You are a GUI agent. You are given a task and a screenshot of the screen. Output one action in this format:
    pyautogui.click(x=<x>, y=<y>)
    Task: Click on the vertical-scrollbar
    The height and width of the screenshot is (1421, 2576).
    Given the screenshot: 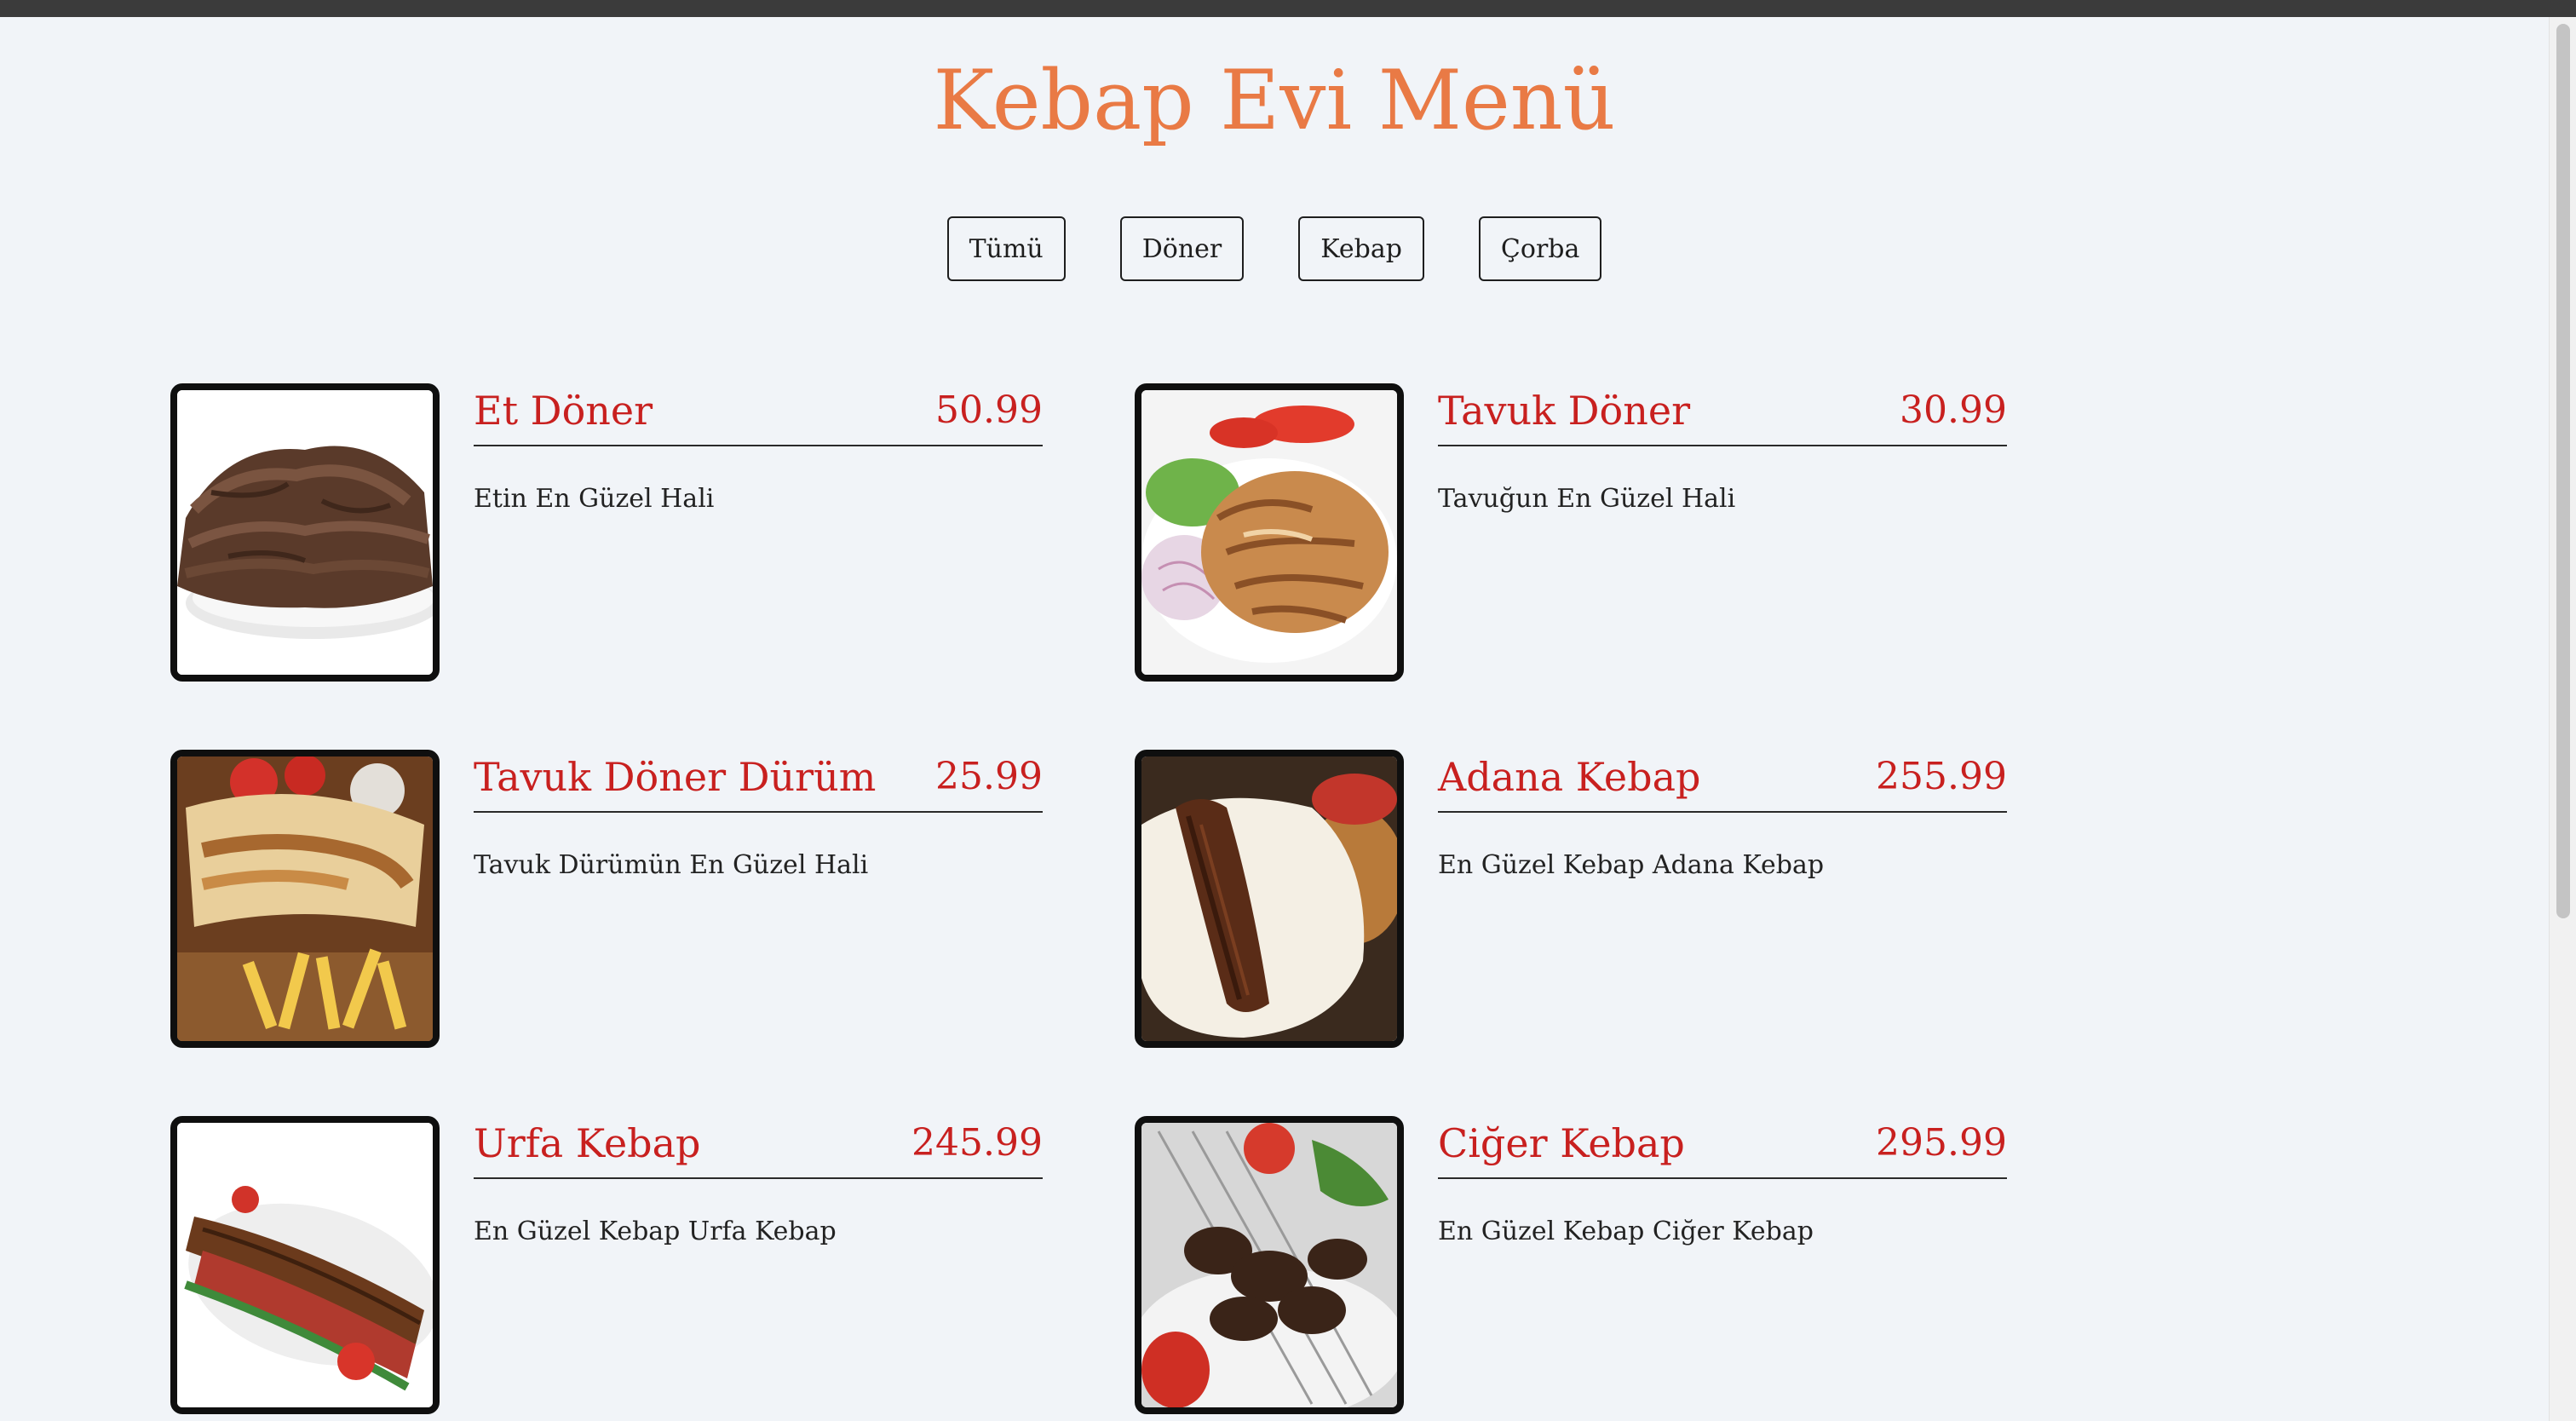 What is the action you would take?
    pyautogui.click(x=2563, y=719)
    